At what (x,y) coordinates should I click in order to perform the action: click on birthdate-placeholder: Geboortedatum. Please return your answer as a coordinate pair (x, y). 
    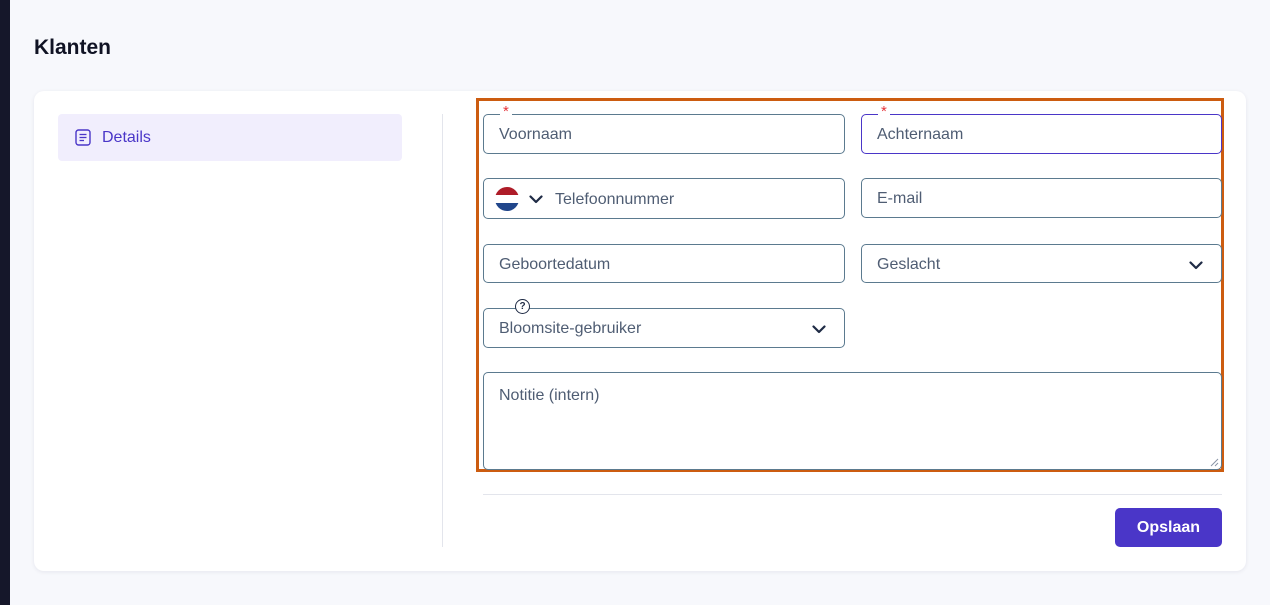
    Looking at the image, I should click on (555, 264).